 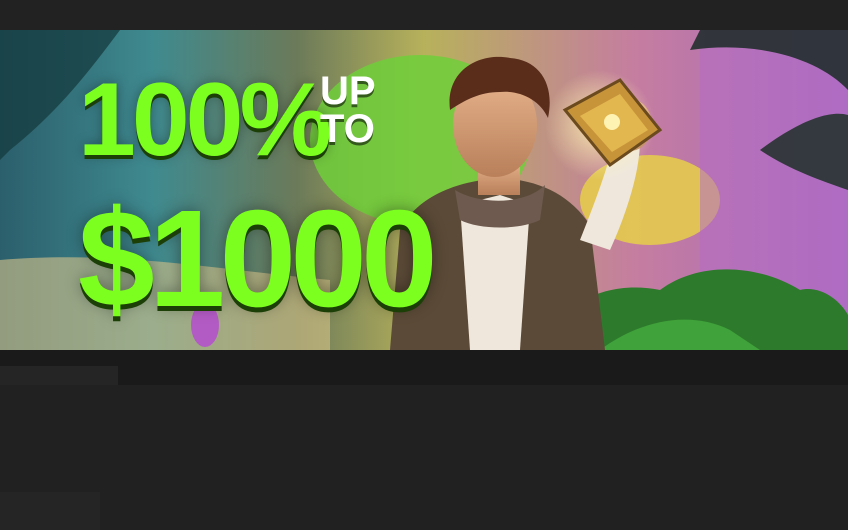 What do you see at coordinates (347, 110) in the screenshot?
I see `bonus-up-to: UP TO` at bounding box center [347, 110].